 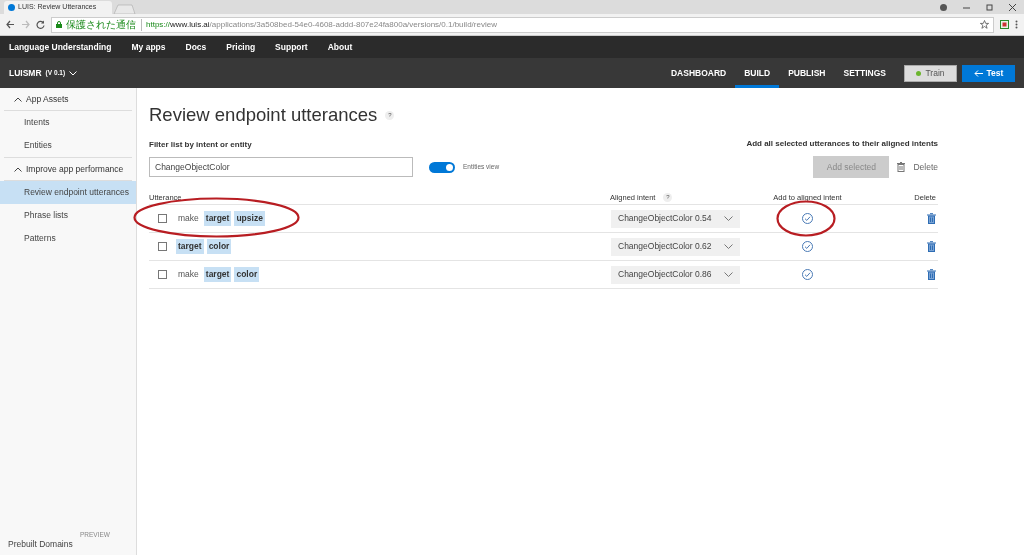 I want to click on nav-tab: PUBLISH, so click(x=807, y=73).